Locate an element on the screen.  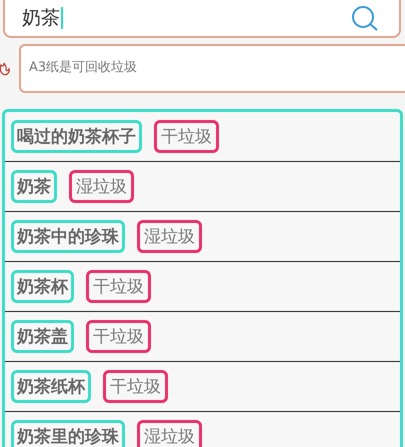
item-name-tag: 奶茶 is located at coordinates (34, 186).